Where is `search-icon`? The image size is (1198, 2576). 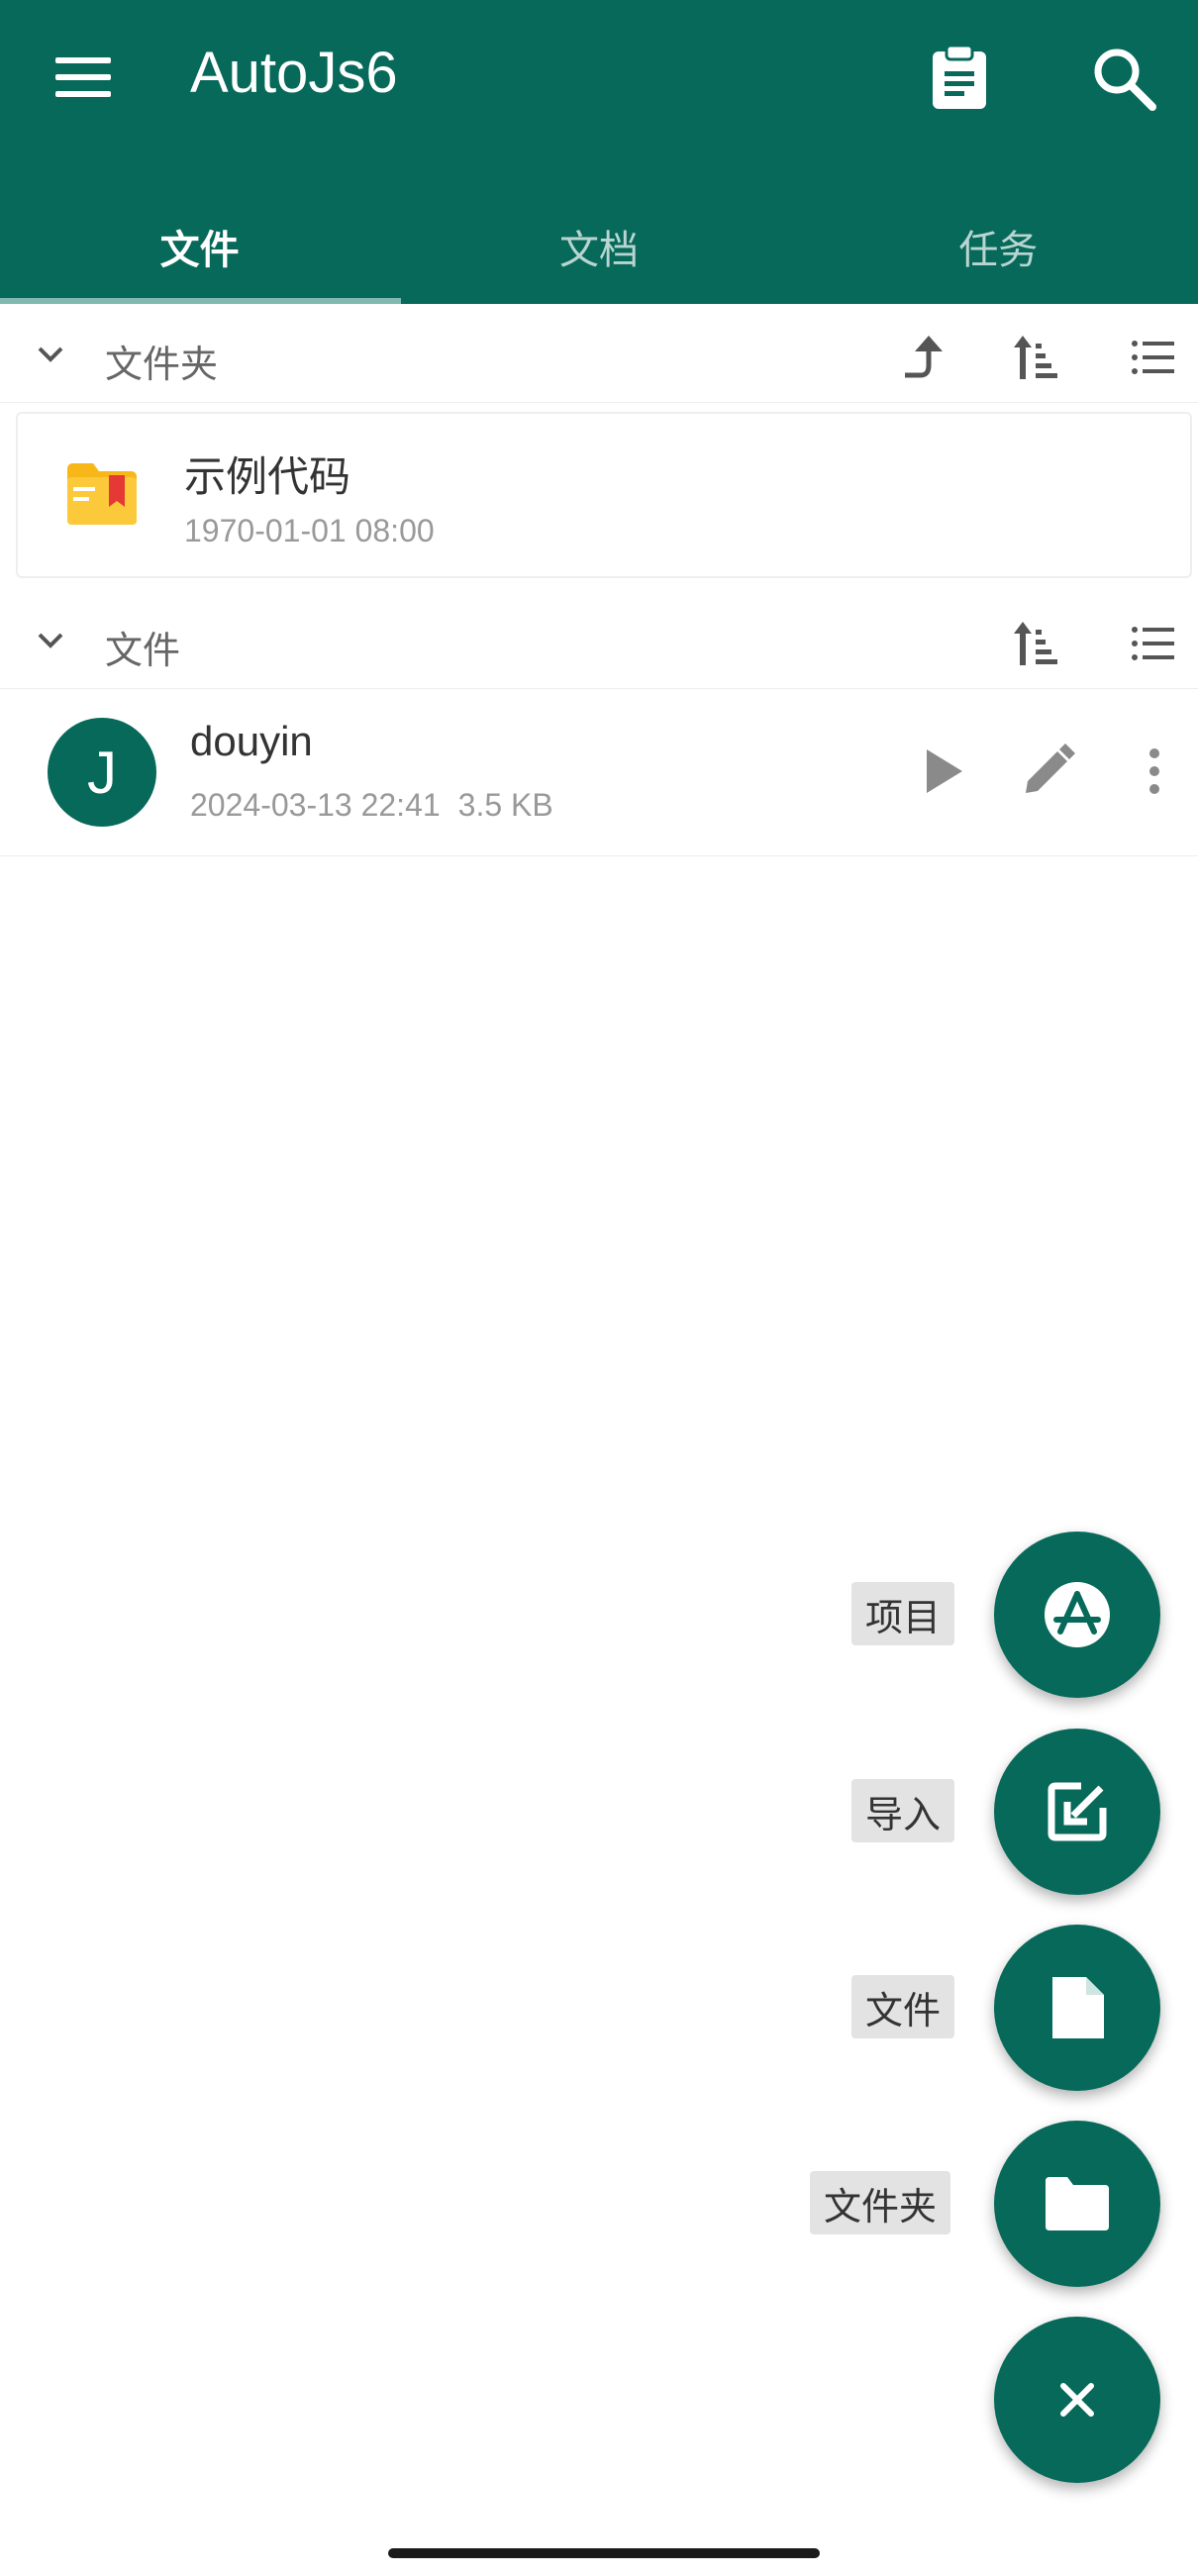 search-icon is located at coordinates (1123, 79).